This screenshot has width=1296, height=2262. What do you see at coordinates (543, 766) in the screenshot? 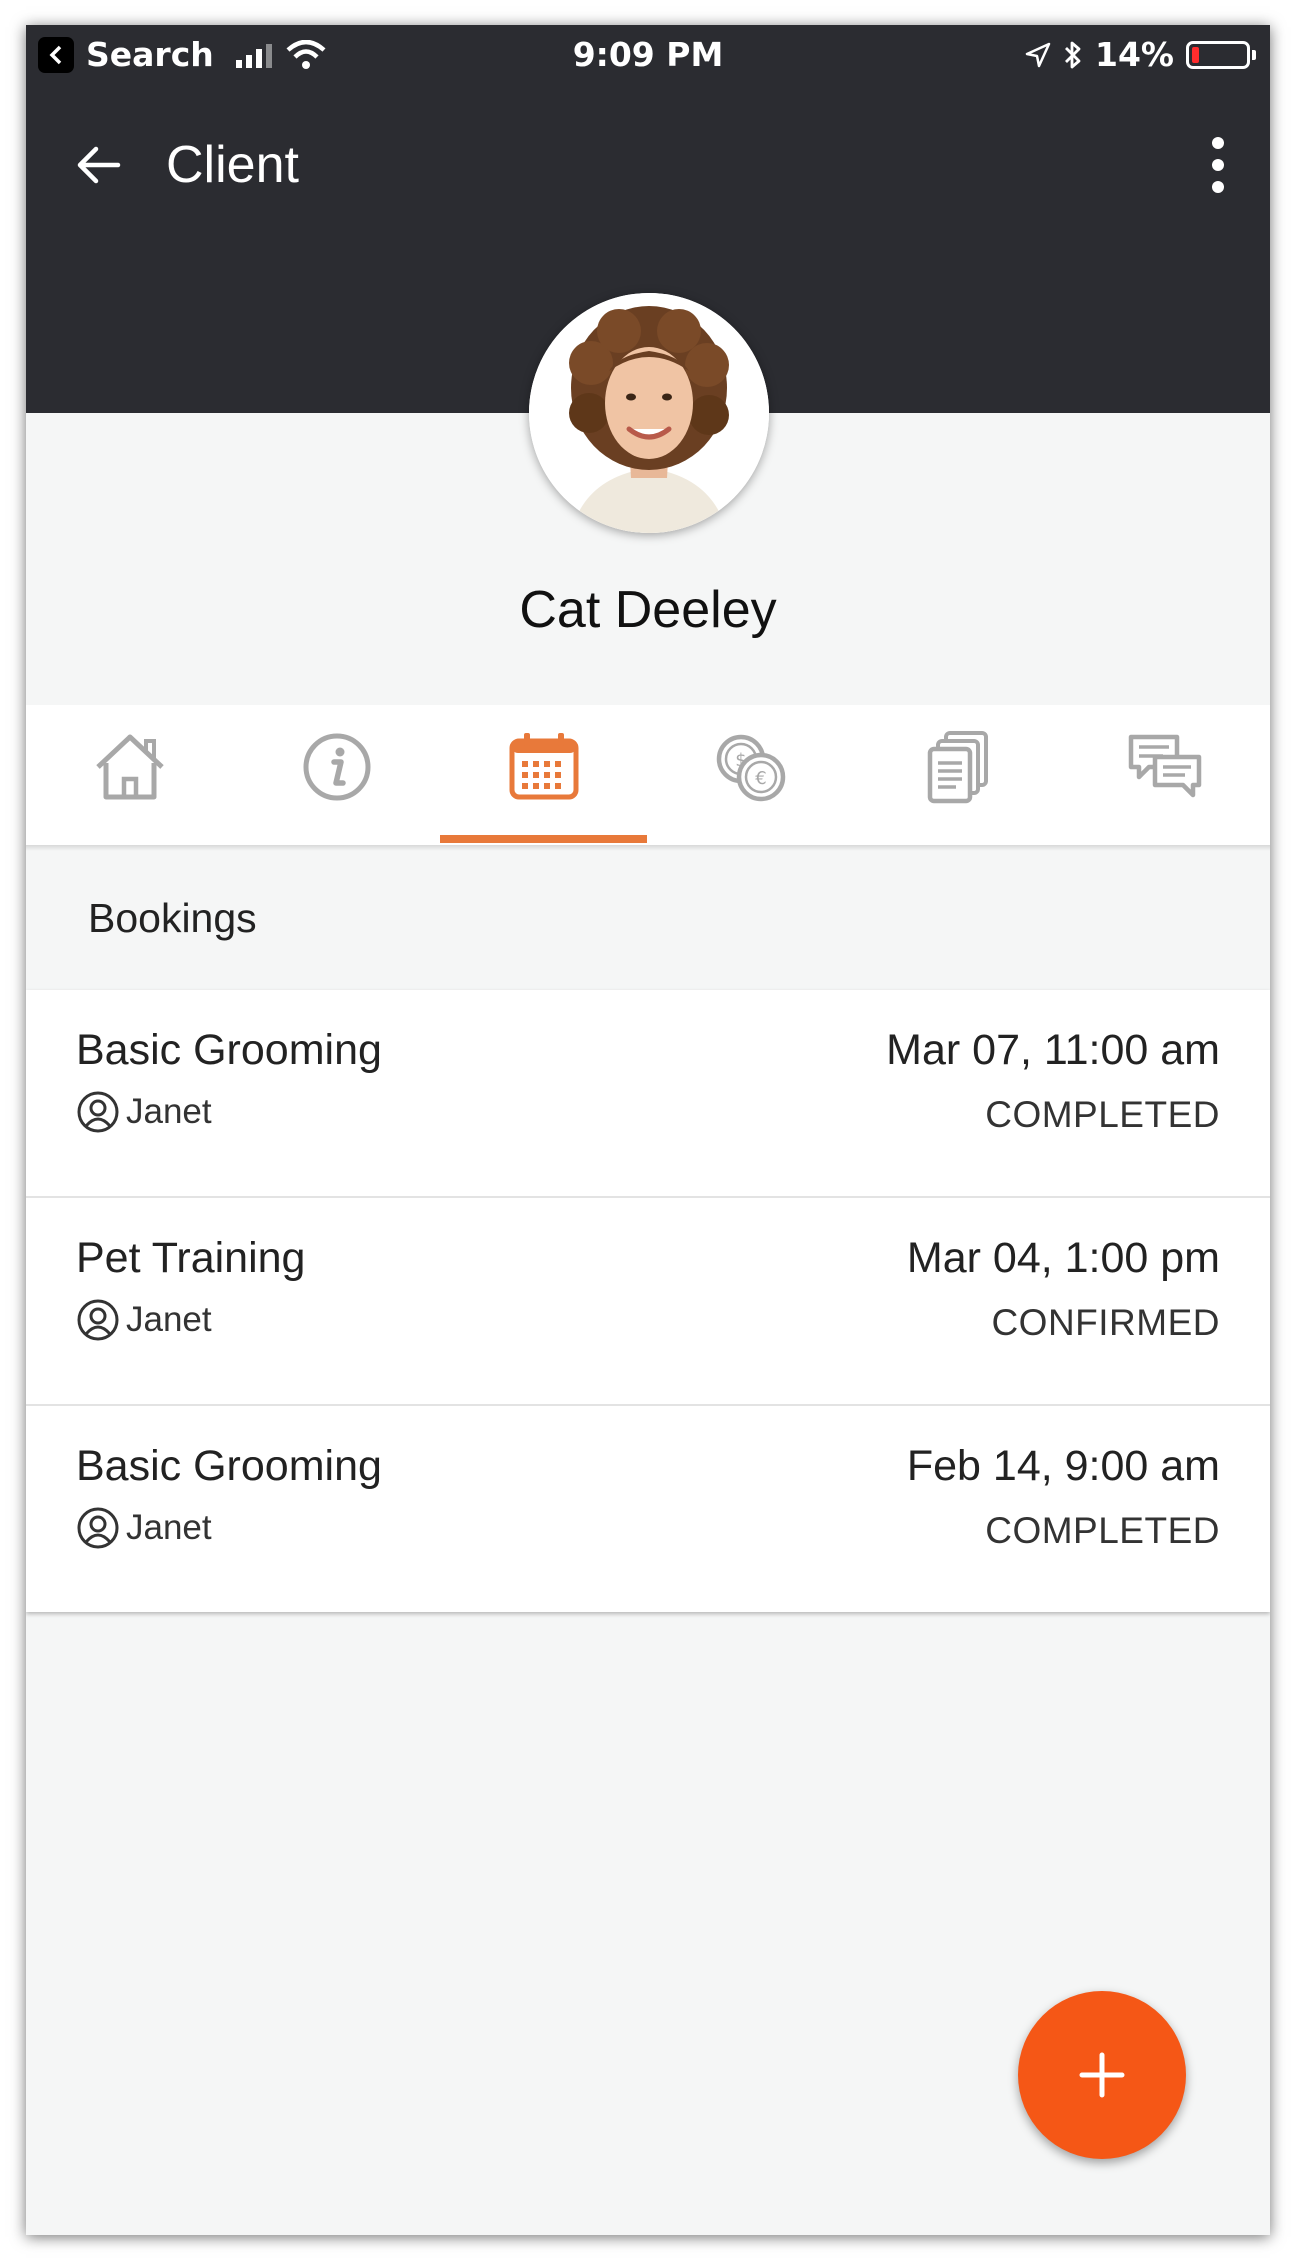
I see `calendar-icon` at bounding box center [543, 766].